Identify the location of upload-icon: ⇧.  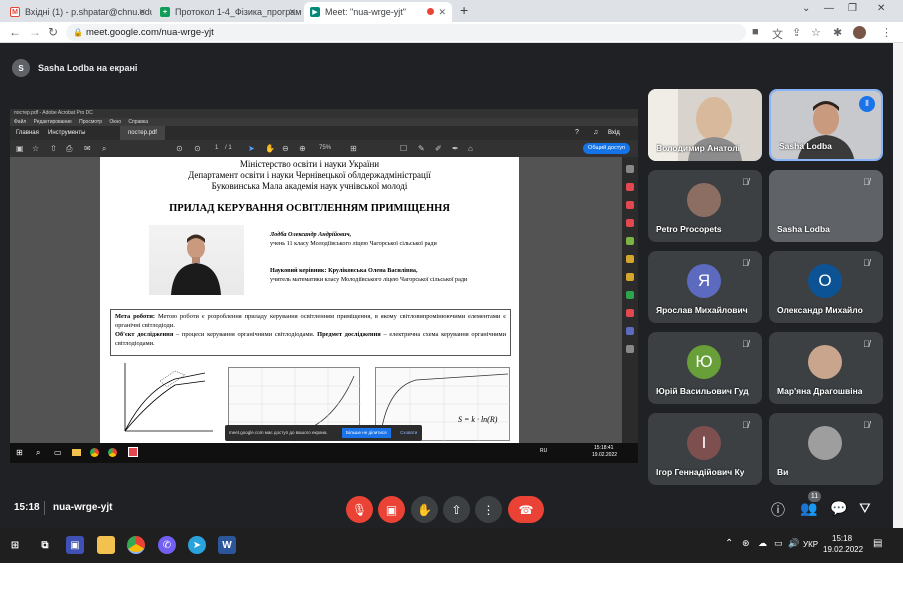
(53, 148).